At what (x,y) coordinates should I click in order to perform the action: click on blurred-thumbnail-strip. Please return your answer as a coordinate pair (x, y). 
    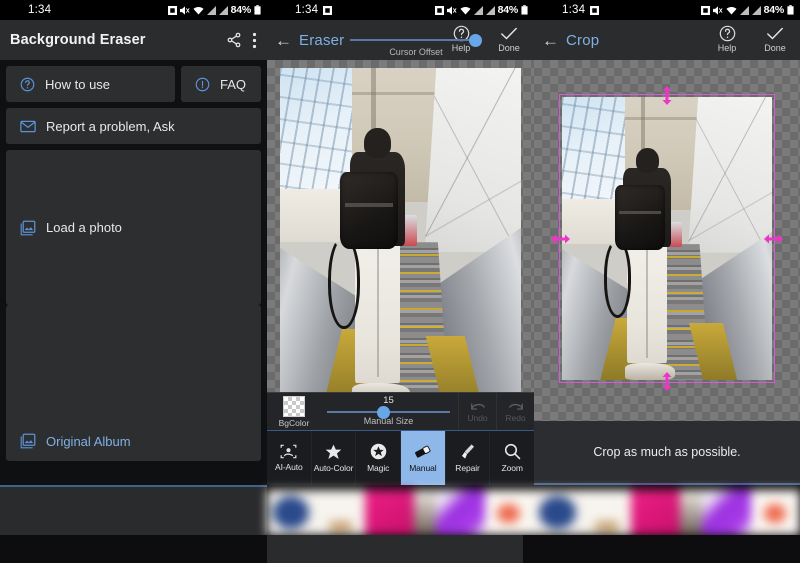
    Looking at the image, I should click on (533, 512).